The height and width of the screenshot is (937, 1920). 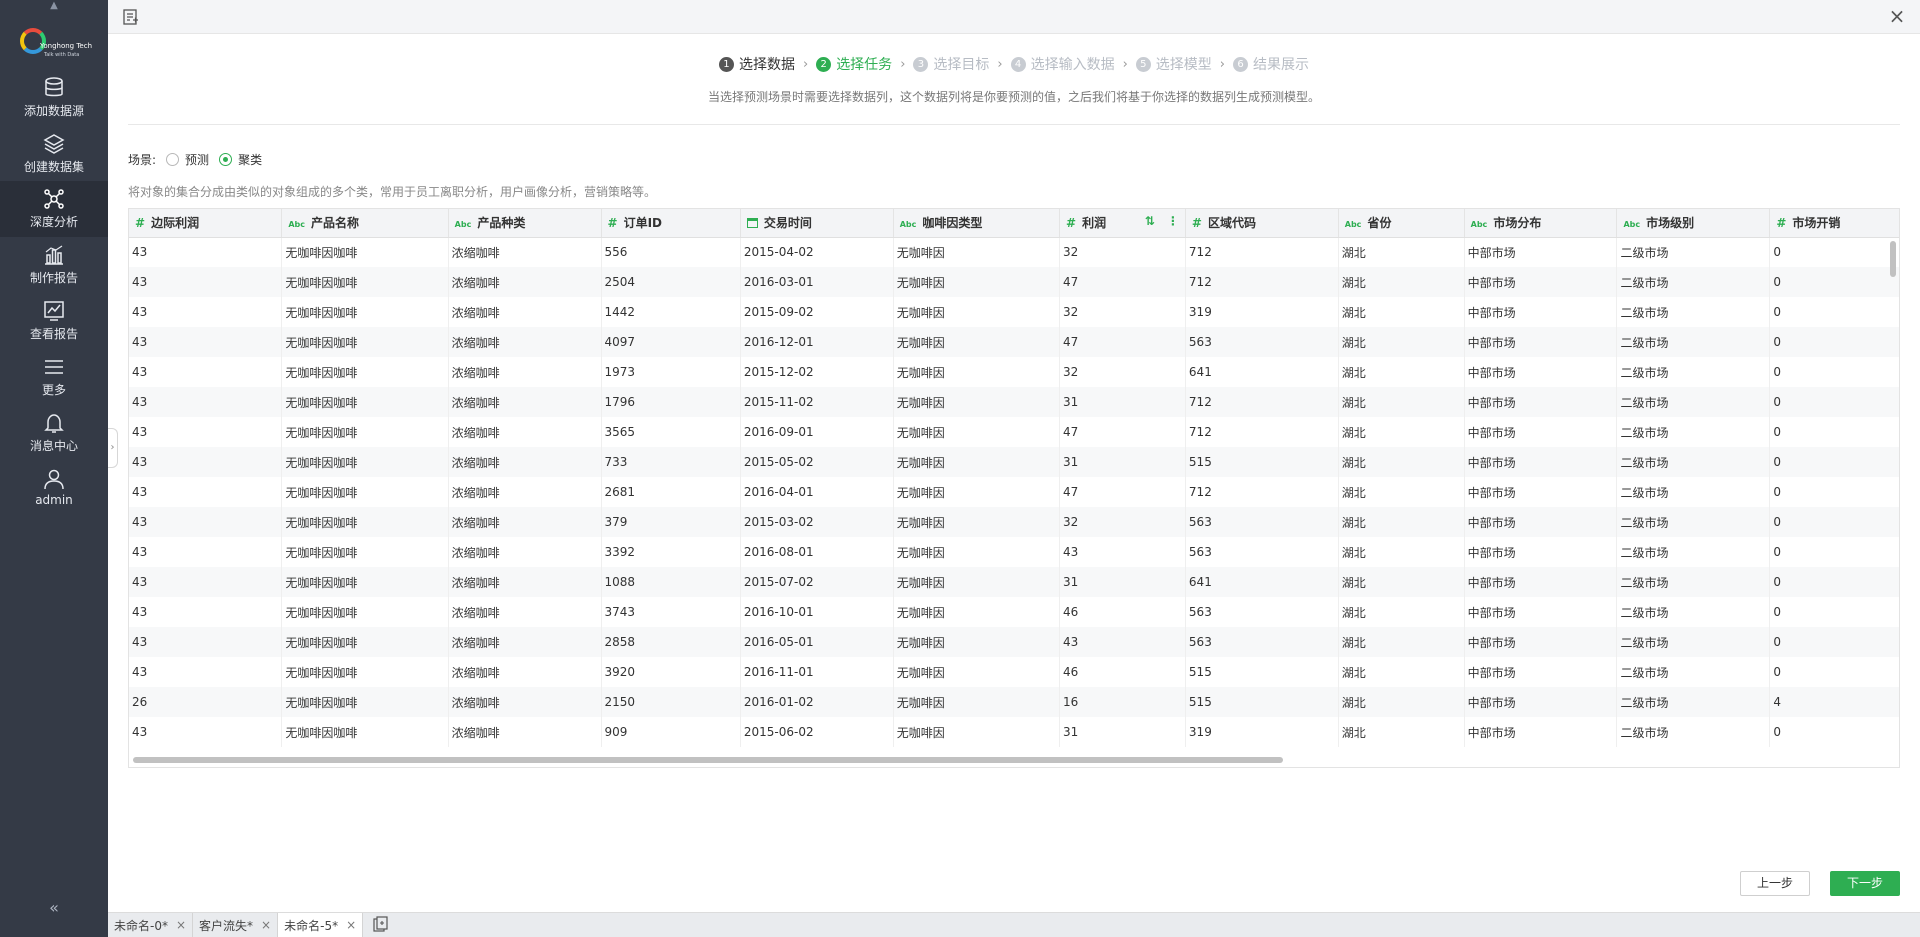 I want to click on table-cell: 2016-12-01, so click(x=817, y=342).